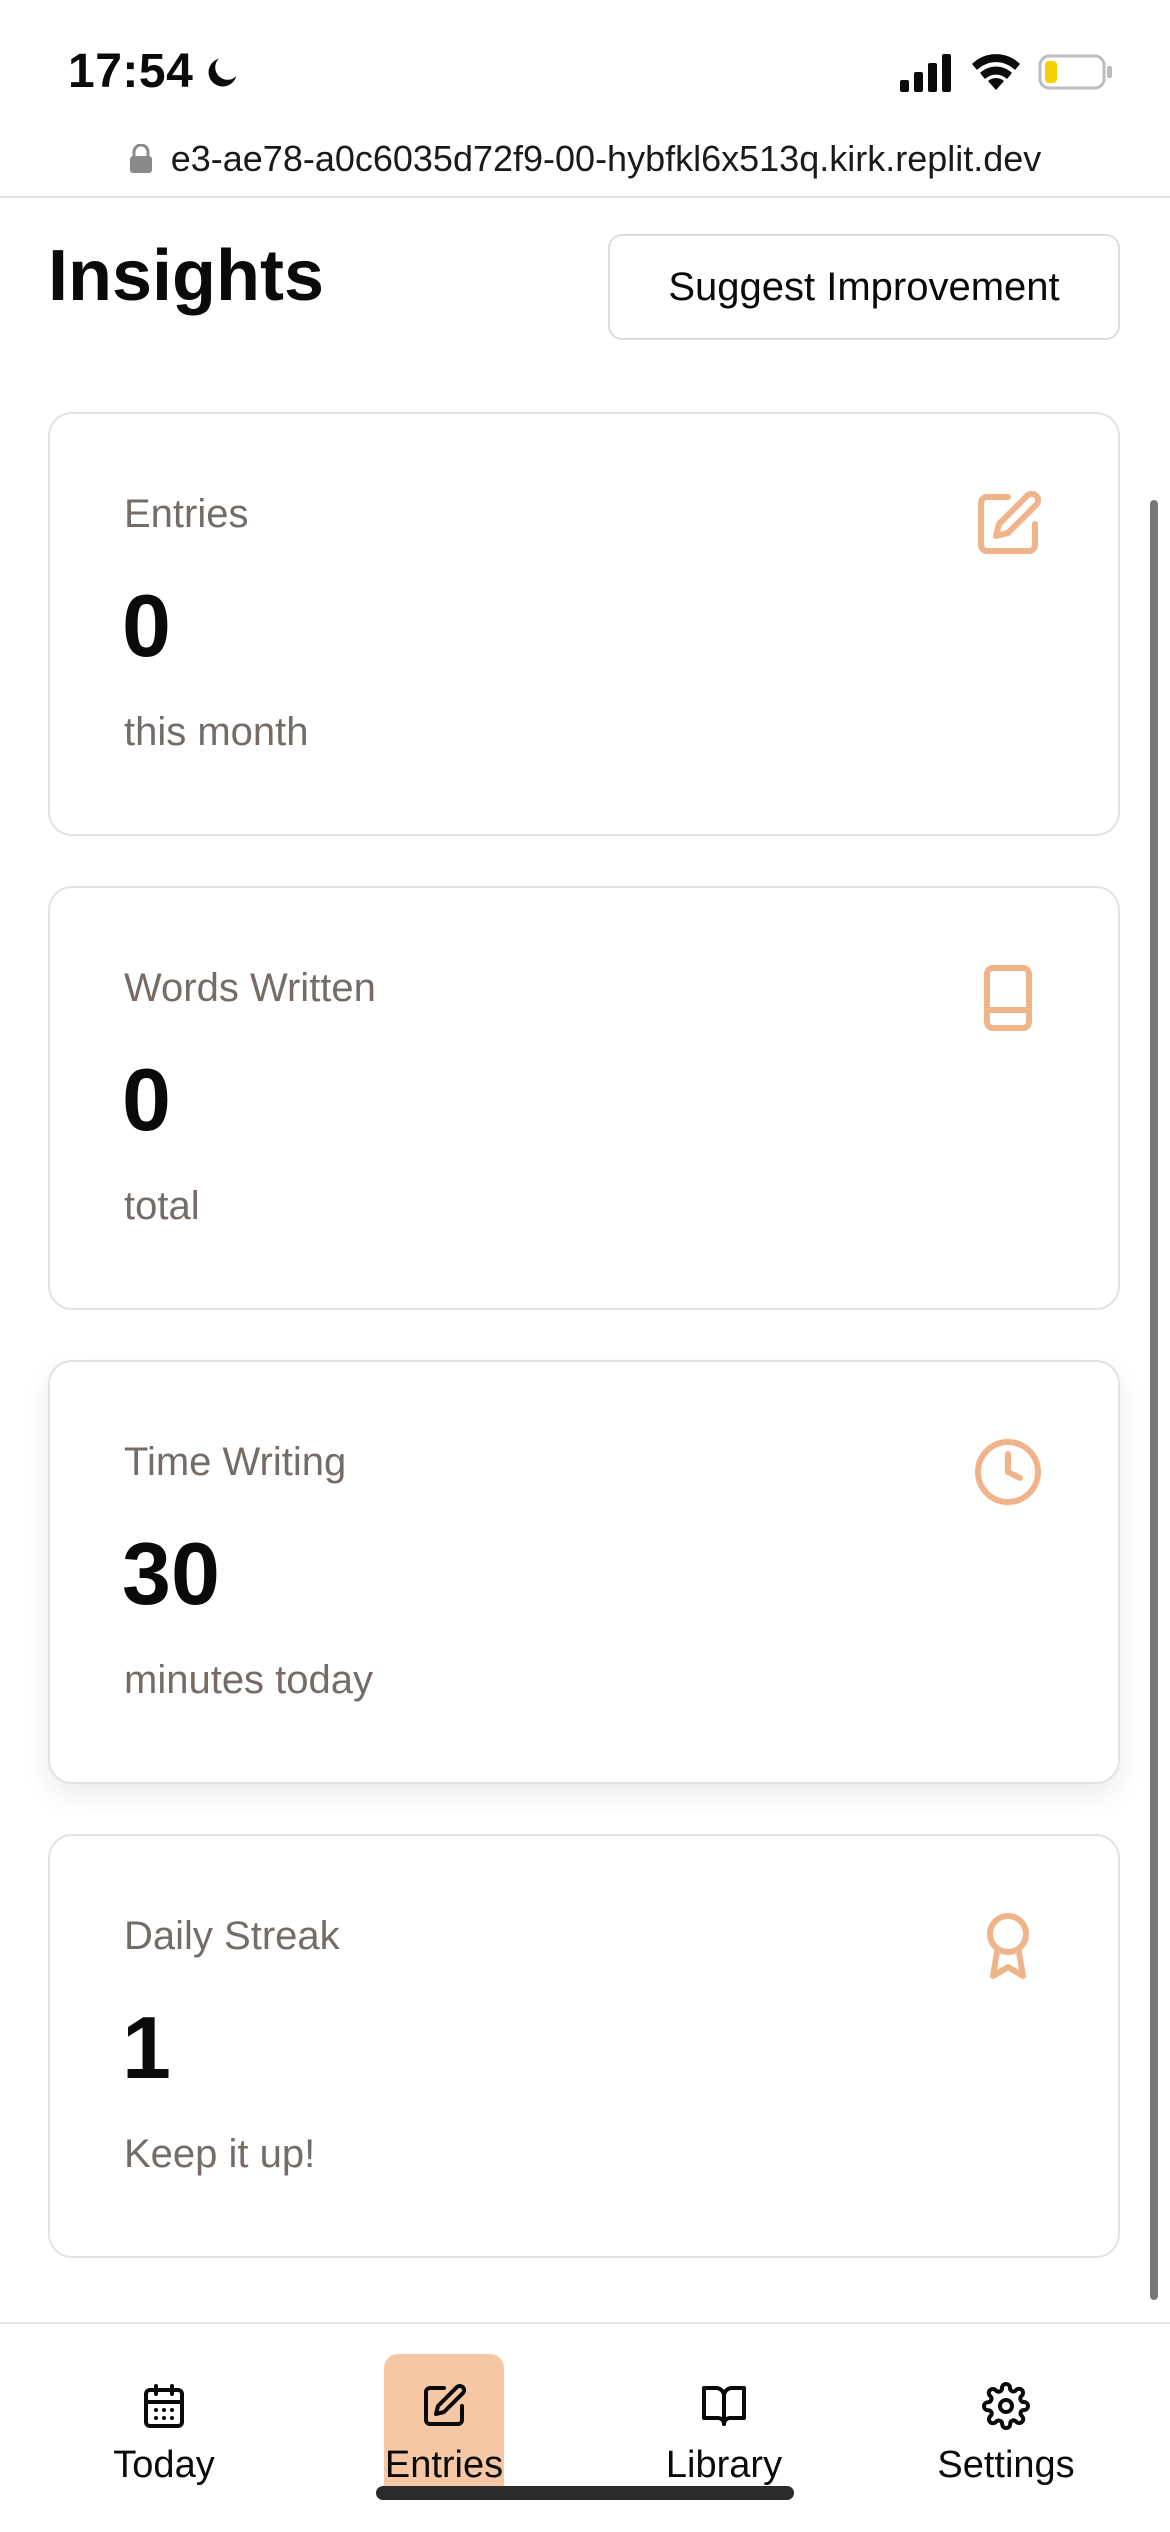  Describe the element at coordinates (186, 514) in the screenshot. I see `card-label: Entries` at that location.